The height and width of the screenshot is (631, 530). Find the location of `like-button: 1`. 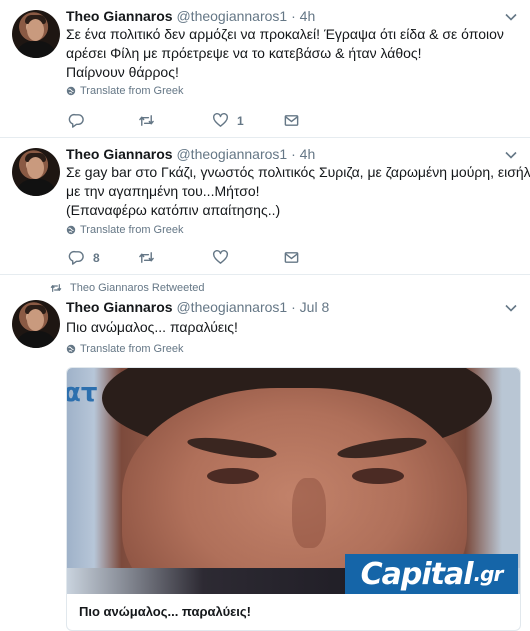

like-button: 1 is located at coordinates (228, 120).